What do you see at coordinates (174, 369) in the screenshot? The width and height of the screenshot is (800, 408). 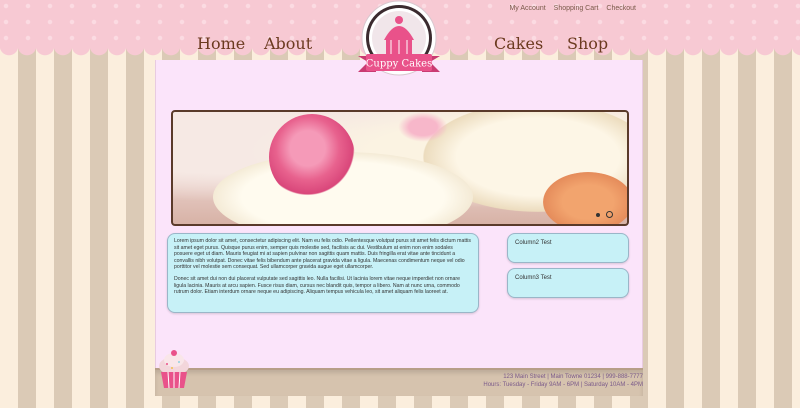 I see `cupcake-icon` at bounding box center [174, 369].